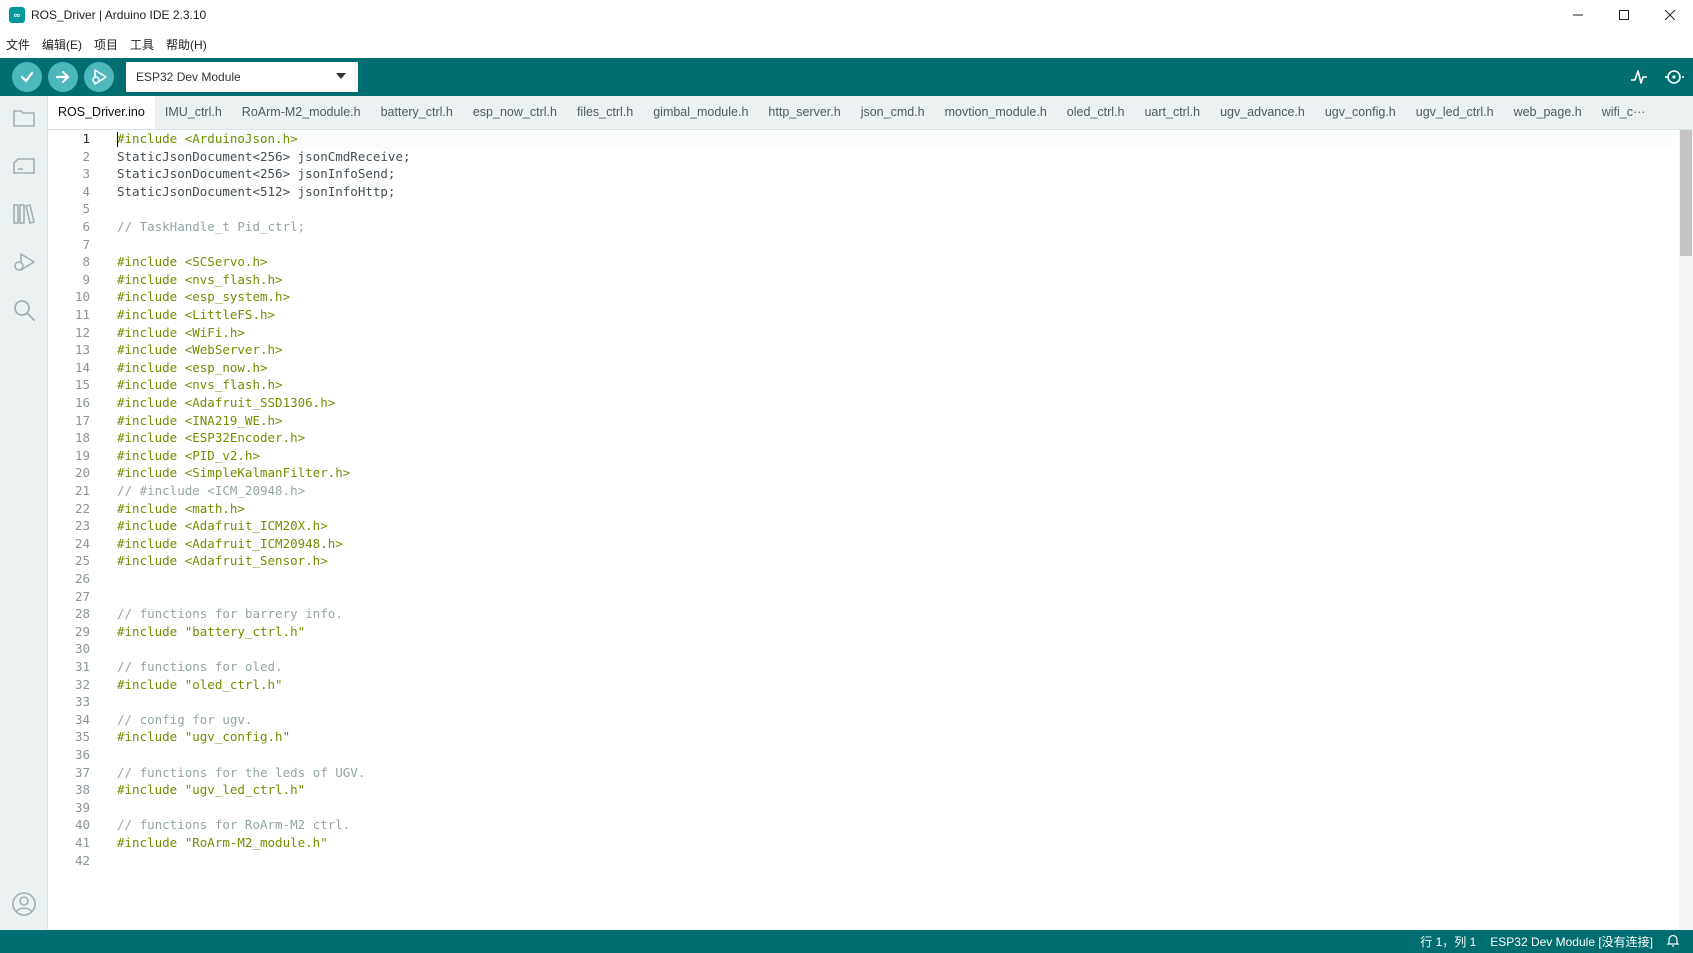 This screenshot has height=953, width=1693. What do you see at coordinates (1686, 193) in the screenshot?
I see `scrollbar-thumb` at bounding box center [1686, 193].